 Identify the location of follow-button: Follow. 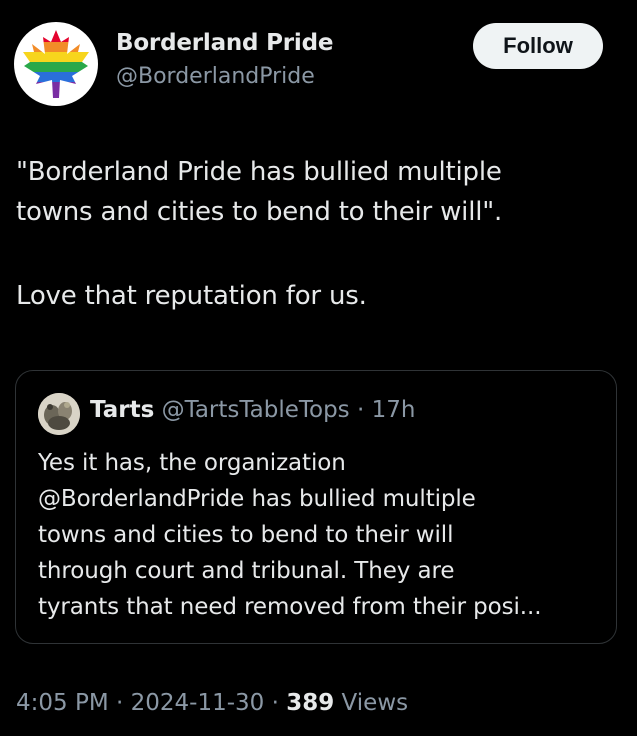
(538, 46).